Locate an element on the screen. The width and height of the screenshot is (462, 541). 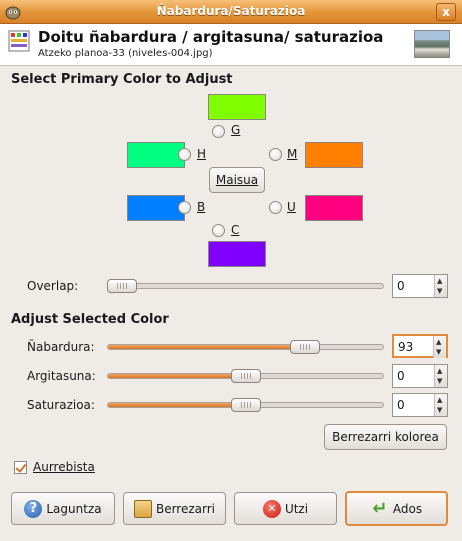
radio-u-label: U is located at coordinates (291, 207).